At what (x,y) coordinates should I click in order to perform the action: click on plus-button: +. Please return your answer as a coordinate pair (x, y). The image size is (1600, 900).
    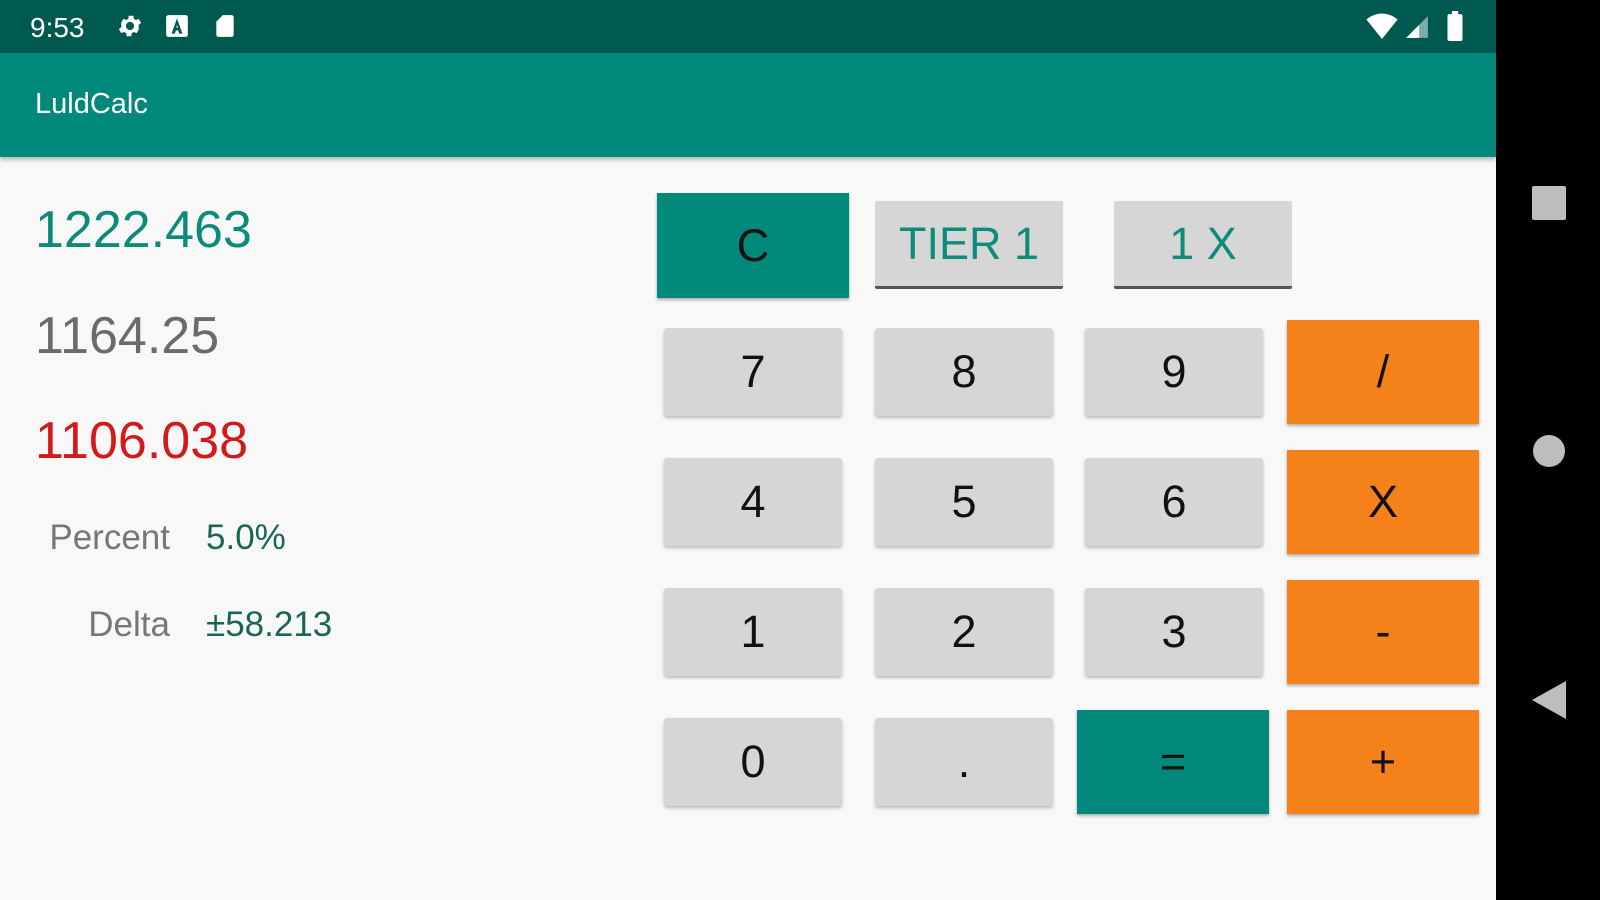
    Looking at the image, I should click on (1383, 762).